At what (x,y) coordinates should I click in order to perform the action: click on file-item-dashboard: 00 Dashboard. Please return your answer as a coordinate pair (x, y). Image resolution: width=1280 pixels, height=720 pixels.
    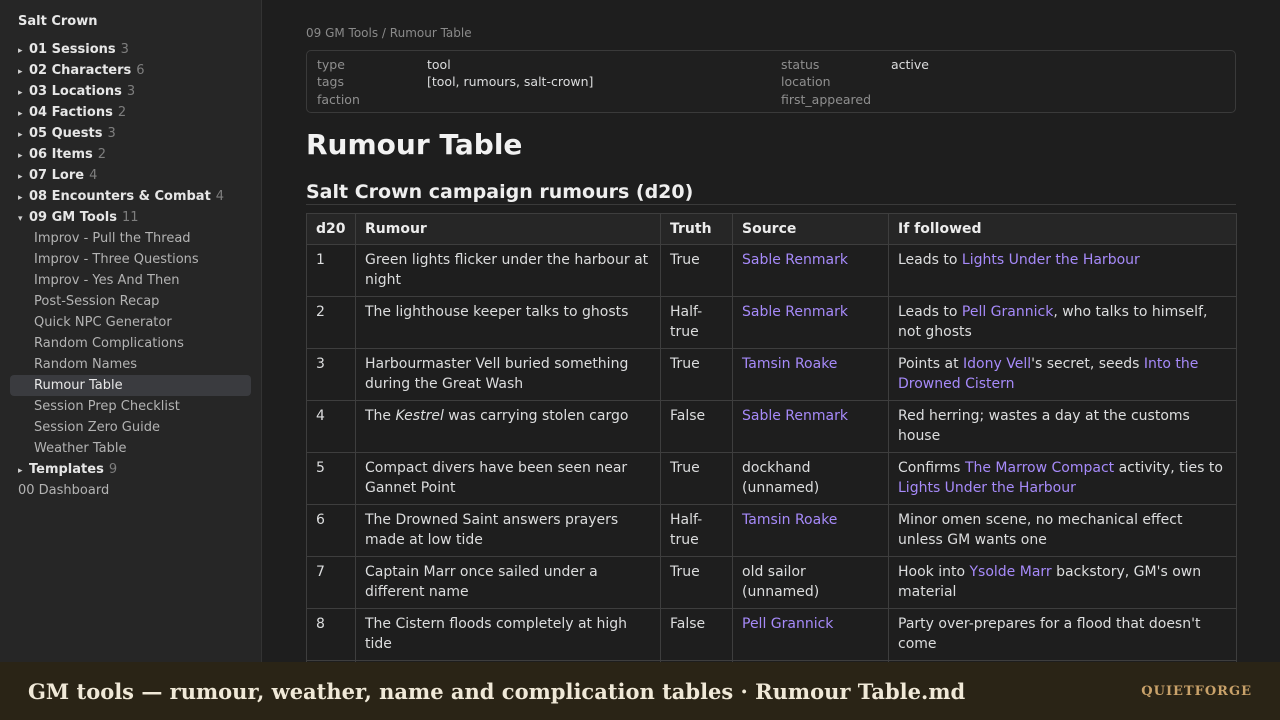
    Looking at the image, I should click on (130, 490).